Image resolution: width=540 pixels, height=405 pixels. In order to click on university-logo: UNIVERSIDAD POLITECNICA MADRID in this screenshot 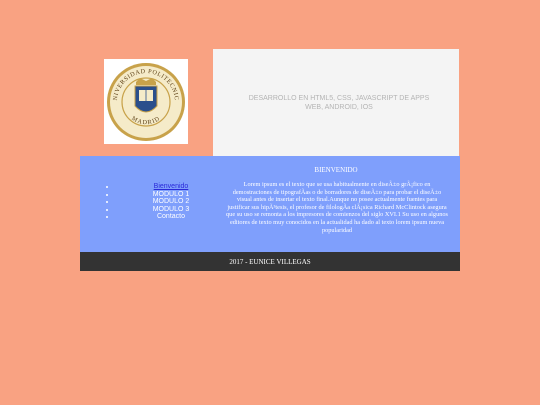, I will do `click(146, 101)`.